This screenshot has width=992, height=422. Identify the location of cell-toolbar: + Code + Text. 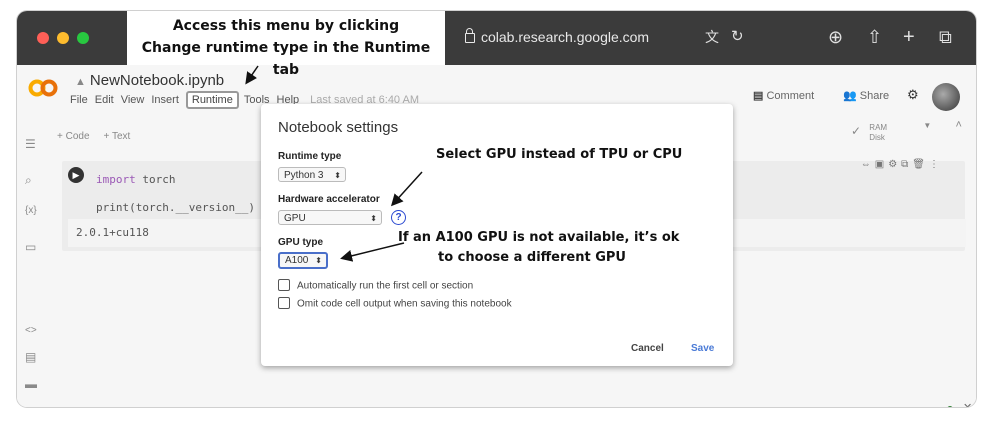
(100, 136).